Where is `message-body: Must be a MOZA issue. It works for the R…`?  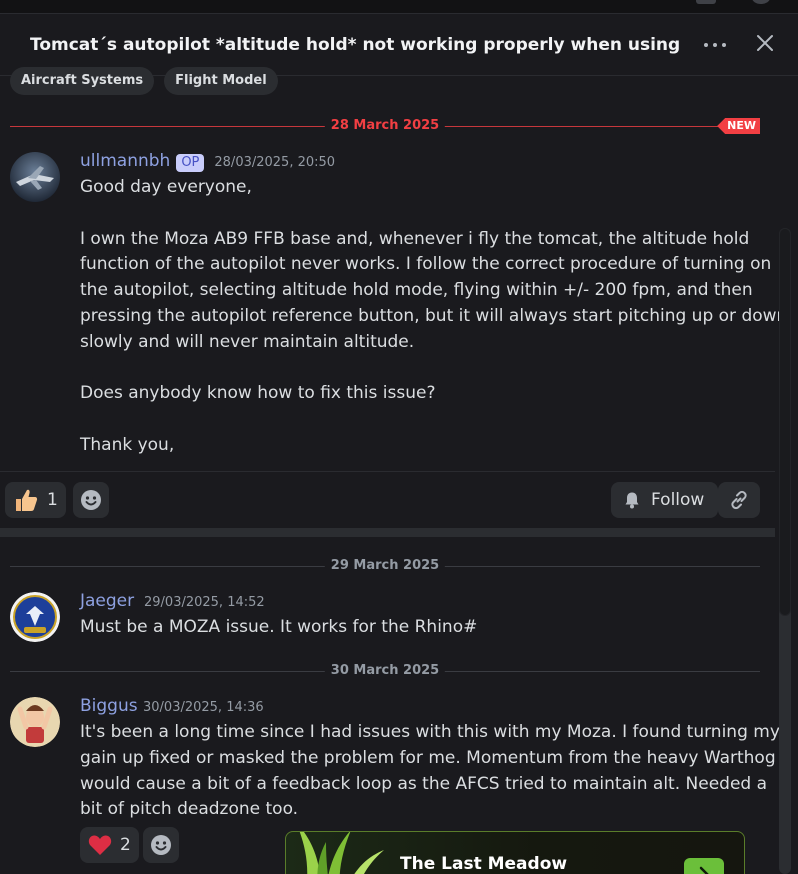
message-body: Must be a MOZA issue. It works for the R… is located at coordinates (420, 628).